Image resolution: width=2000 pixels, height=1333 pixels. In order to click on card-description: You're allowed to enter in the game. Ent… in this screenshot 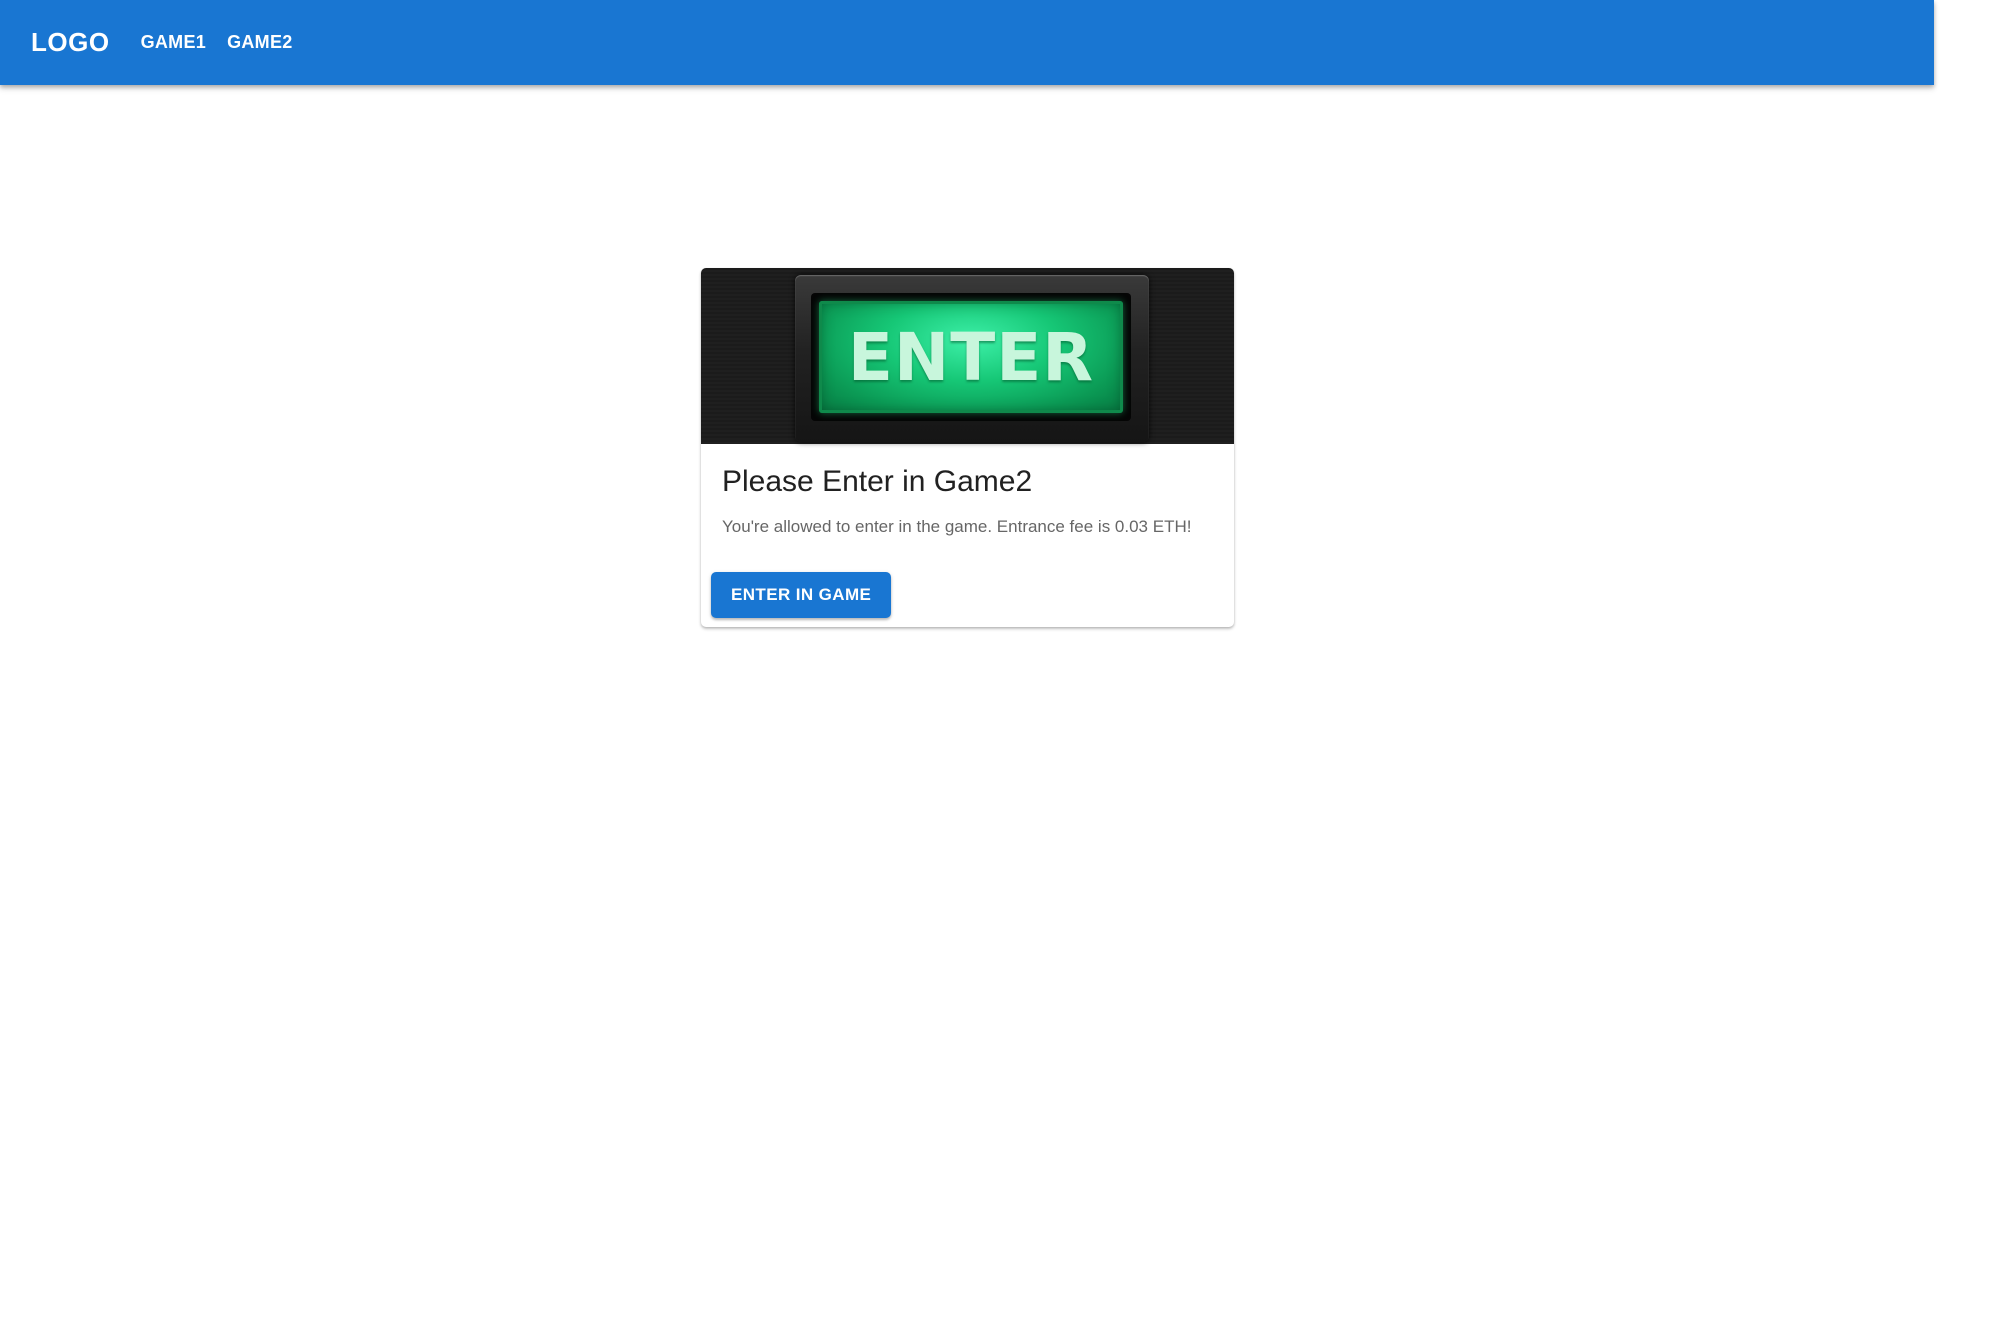, I will do `click(957, 526)`.